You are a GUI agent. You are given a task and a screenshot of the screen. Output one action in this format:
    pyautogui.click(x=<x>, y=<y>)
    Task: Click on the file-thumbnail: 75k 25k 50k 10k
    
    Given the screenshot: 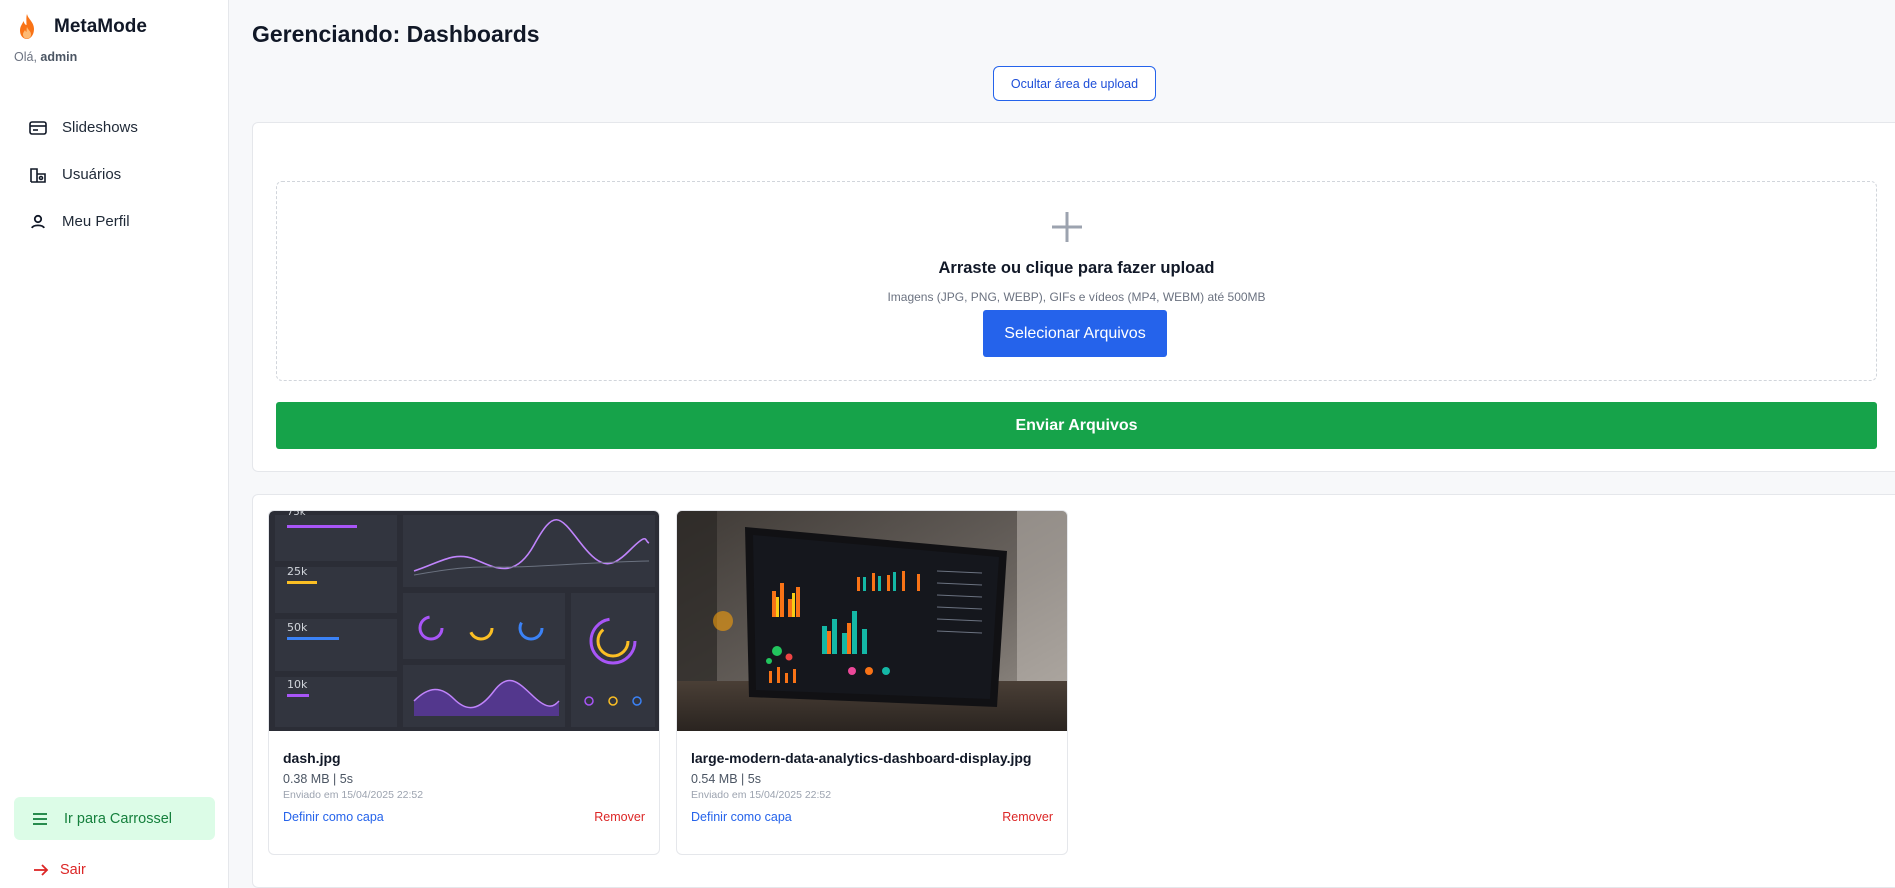 What is the action you would take?
    pyautogui.click(x=464, y=621)
    